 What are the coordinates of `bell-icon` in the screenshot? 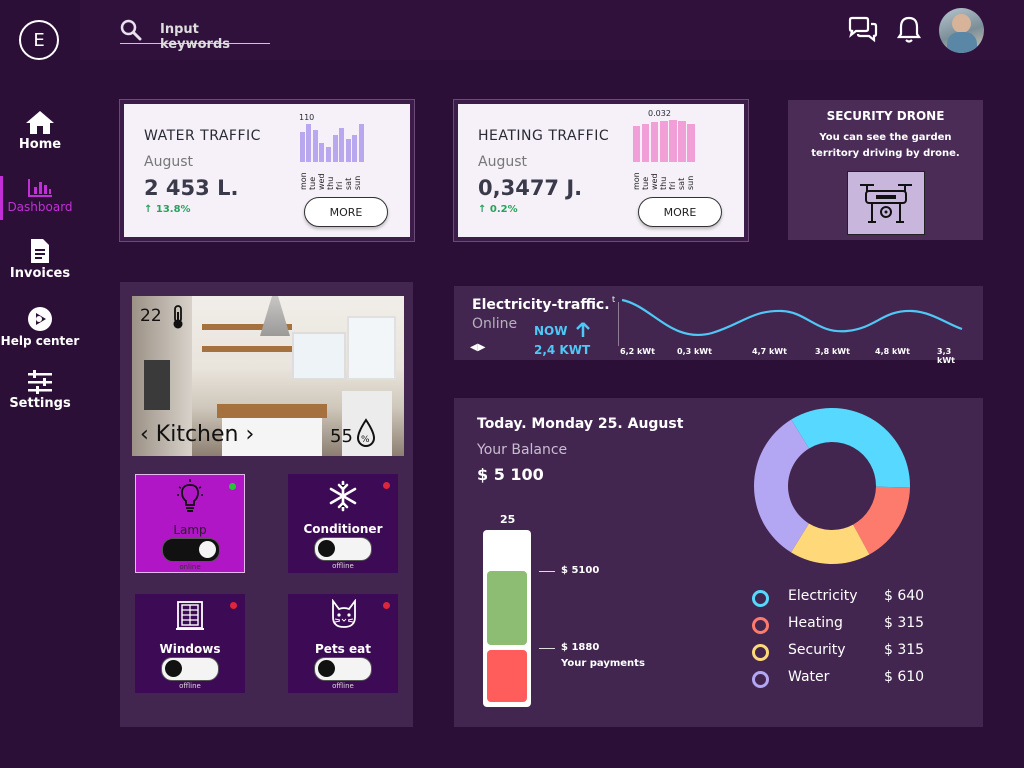 It's located at (909, 30).